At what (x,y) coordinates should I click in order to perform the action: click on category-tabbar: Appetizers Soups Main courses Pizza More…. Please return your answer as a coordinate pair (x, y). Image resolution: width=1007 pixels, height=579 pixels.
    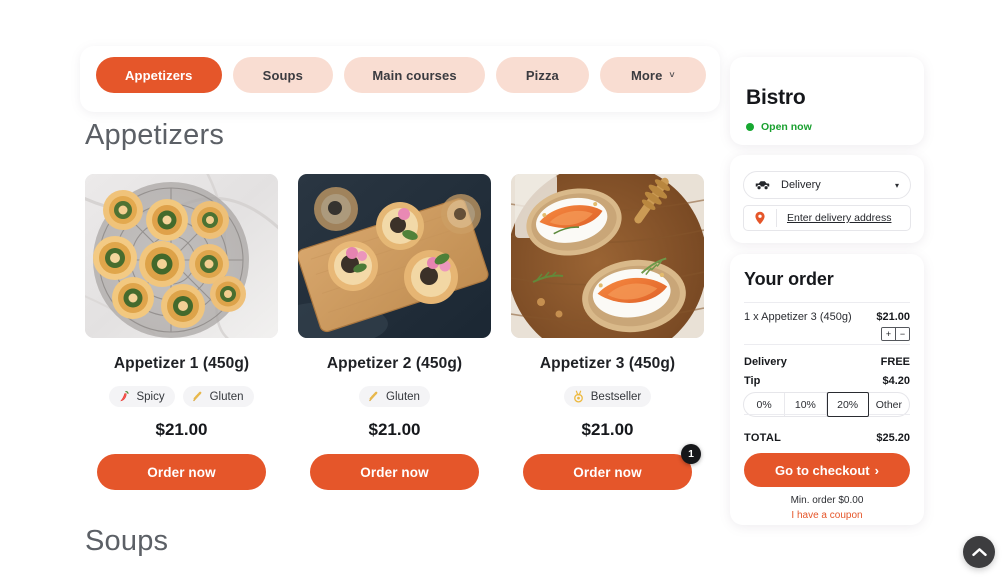
    Looking at the image, I should click on (400, 79).